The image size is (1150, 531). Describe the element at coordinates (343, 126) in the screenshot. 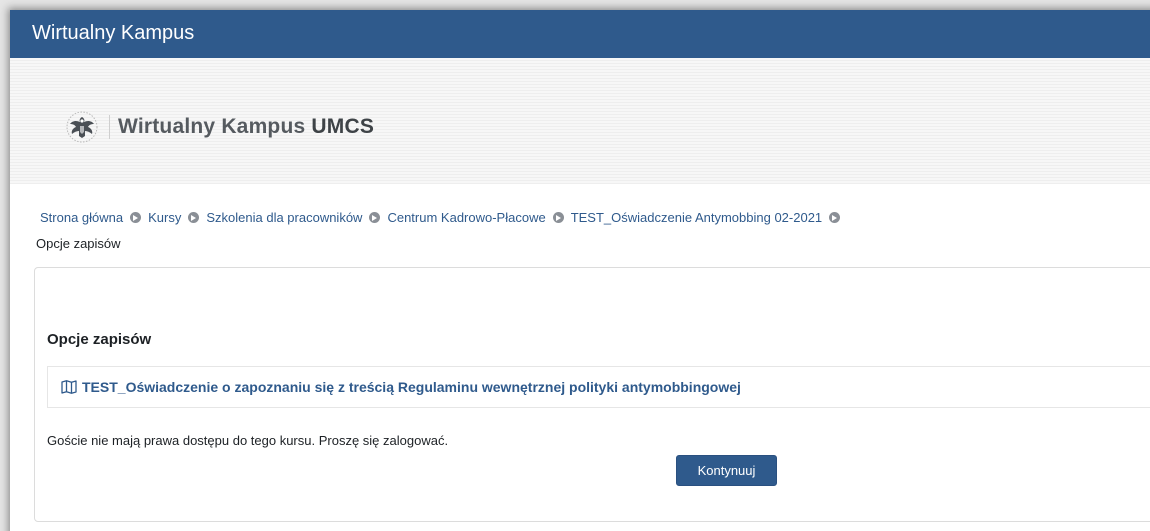

I see `brand-name-bold: UMCS` at that location.